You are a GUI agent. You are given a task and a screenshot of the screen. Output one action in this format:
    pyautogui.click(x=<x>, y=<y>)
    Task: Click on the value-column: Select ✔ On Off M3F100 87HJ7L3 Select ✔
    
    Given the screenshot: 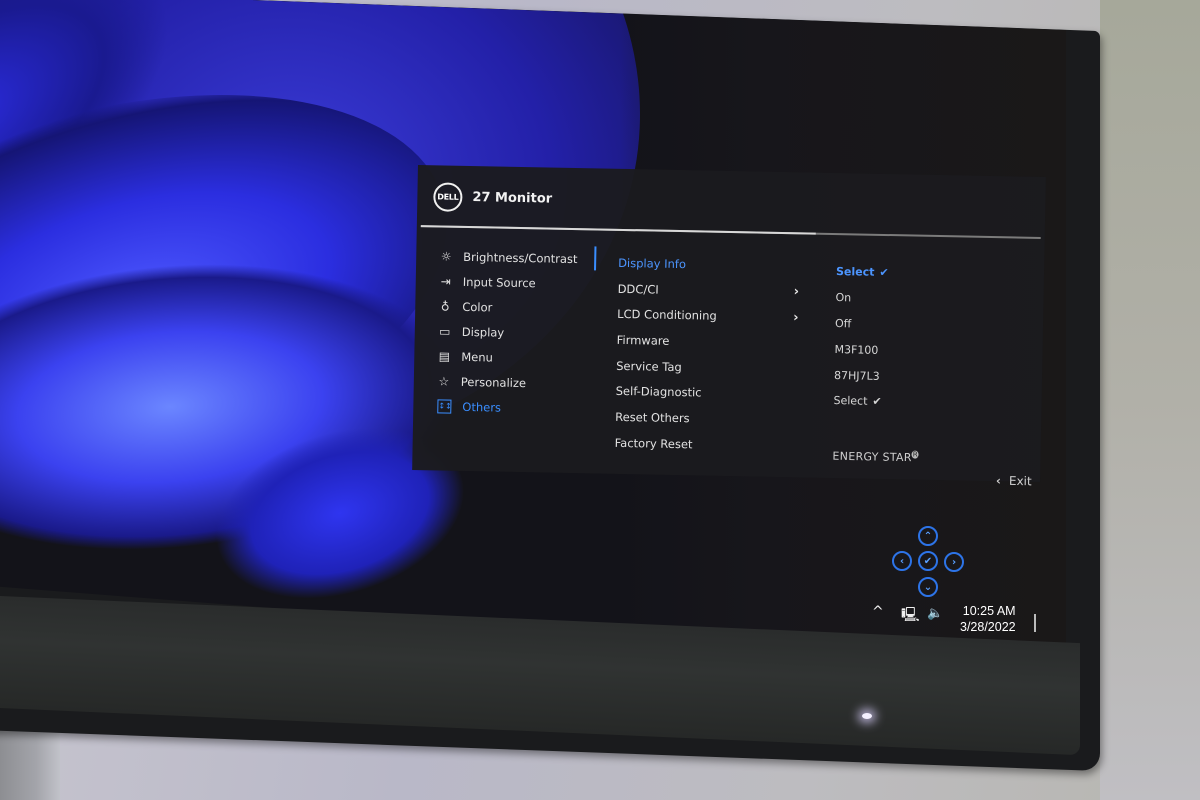 What is the action you would take?
    pyautogui.click(x=909, y=338)
    